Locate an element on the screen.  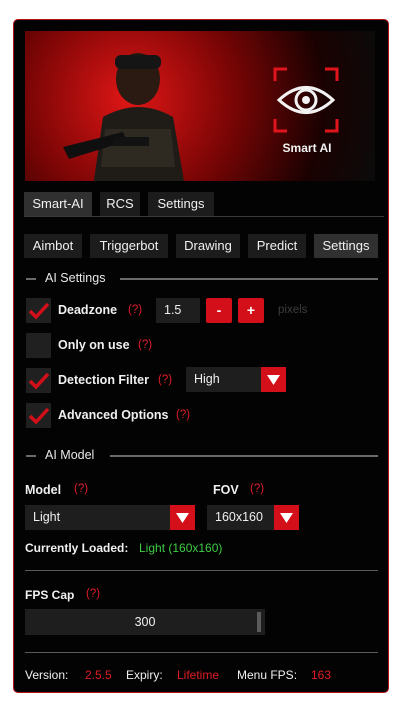
logo-text: Smart AI is located at coordinates (307, 148).